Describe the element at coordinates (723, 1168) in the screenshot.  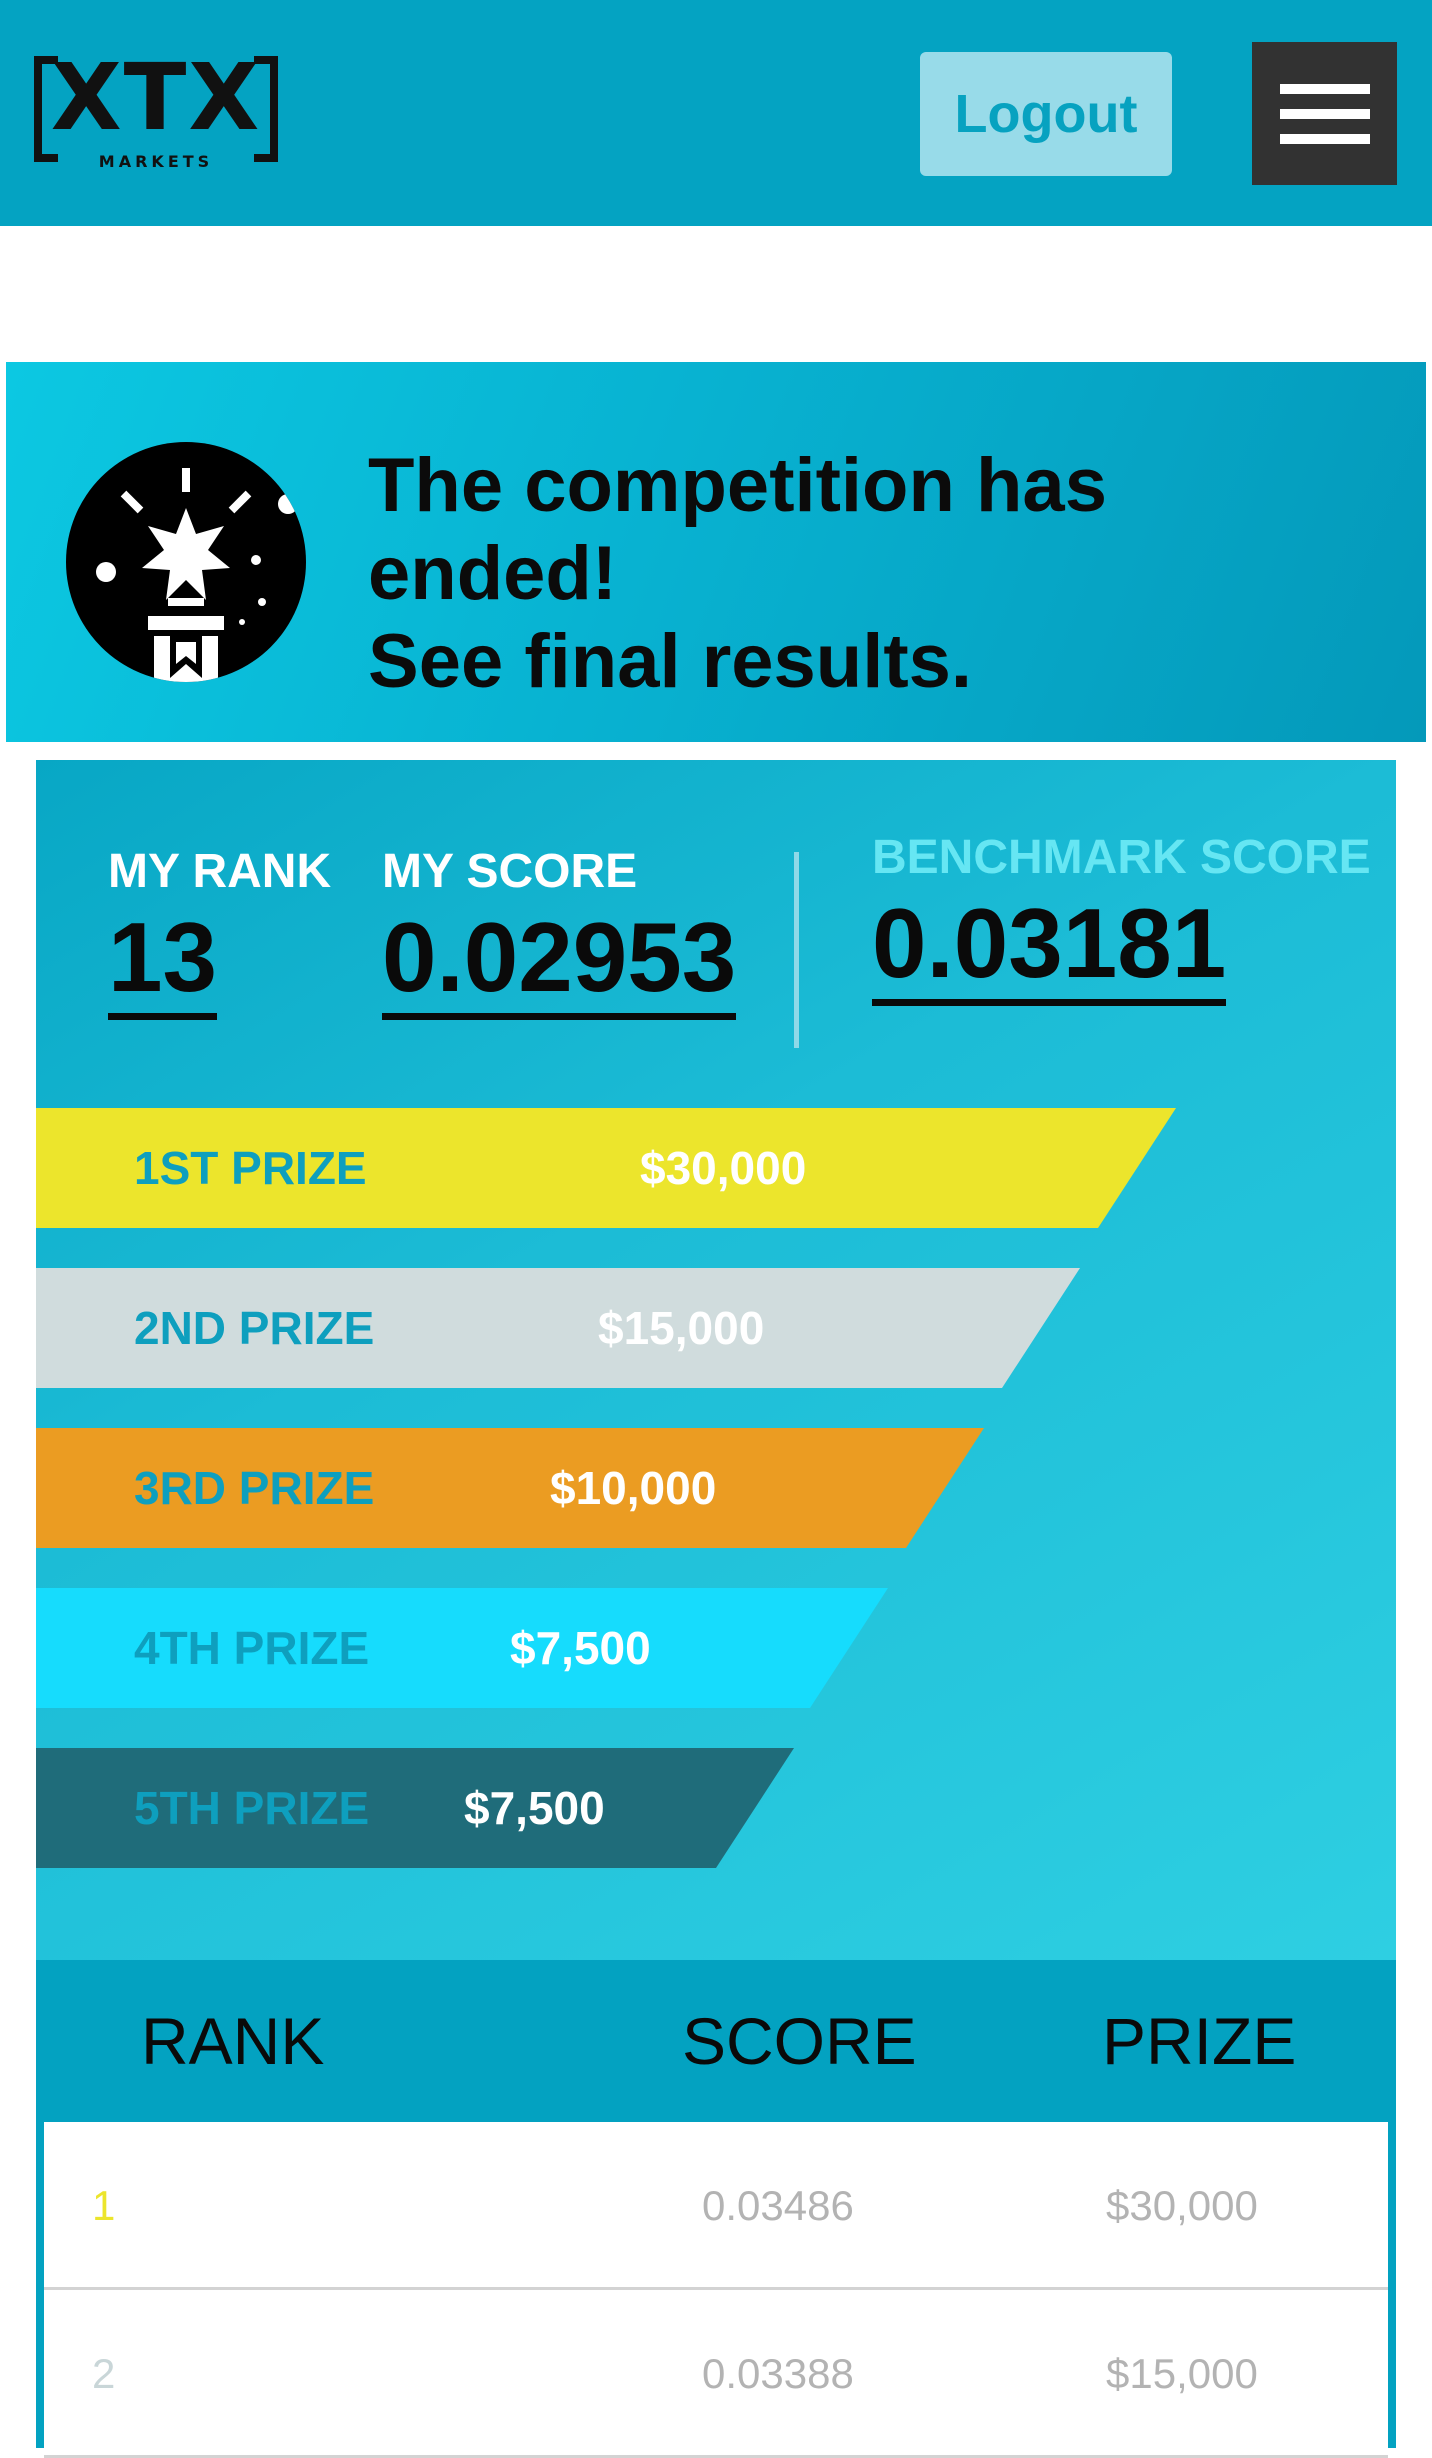
I see `prize-amount: $30,000` at that location.